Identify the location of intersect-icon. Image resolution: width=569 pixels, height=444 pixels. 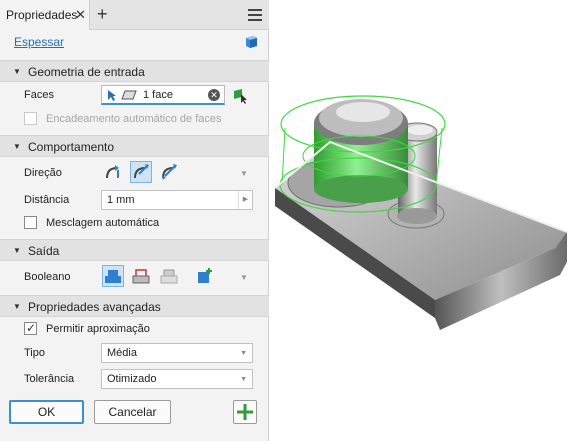
(169, 276).